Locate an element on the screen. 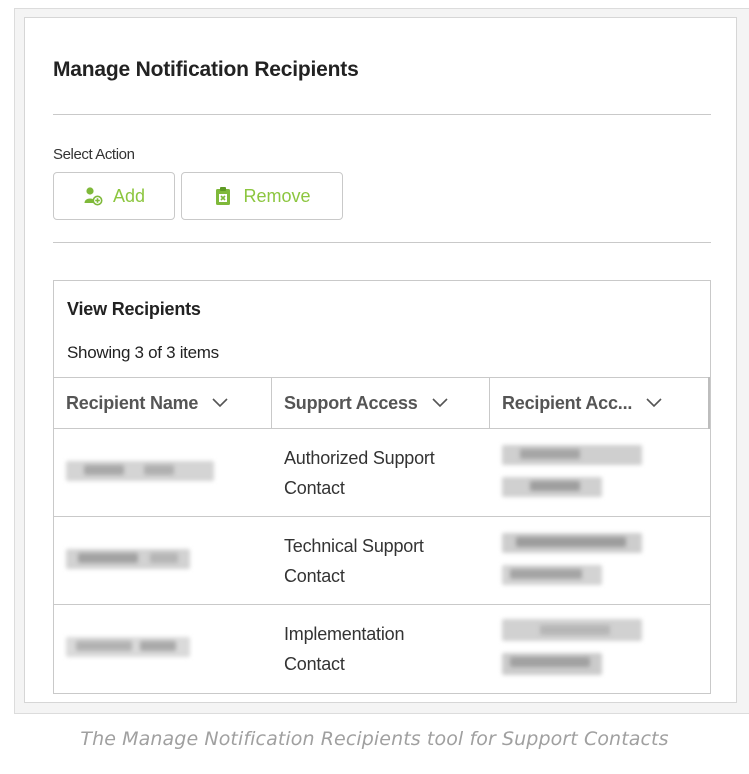 The height and width of the screenshot is (774, 749). support-access-line: Technical Support is located at coordinates (354, 546).